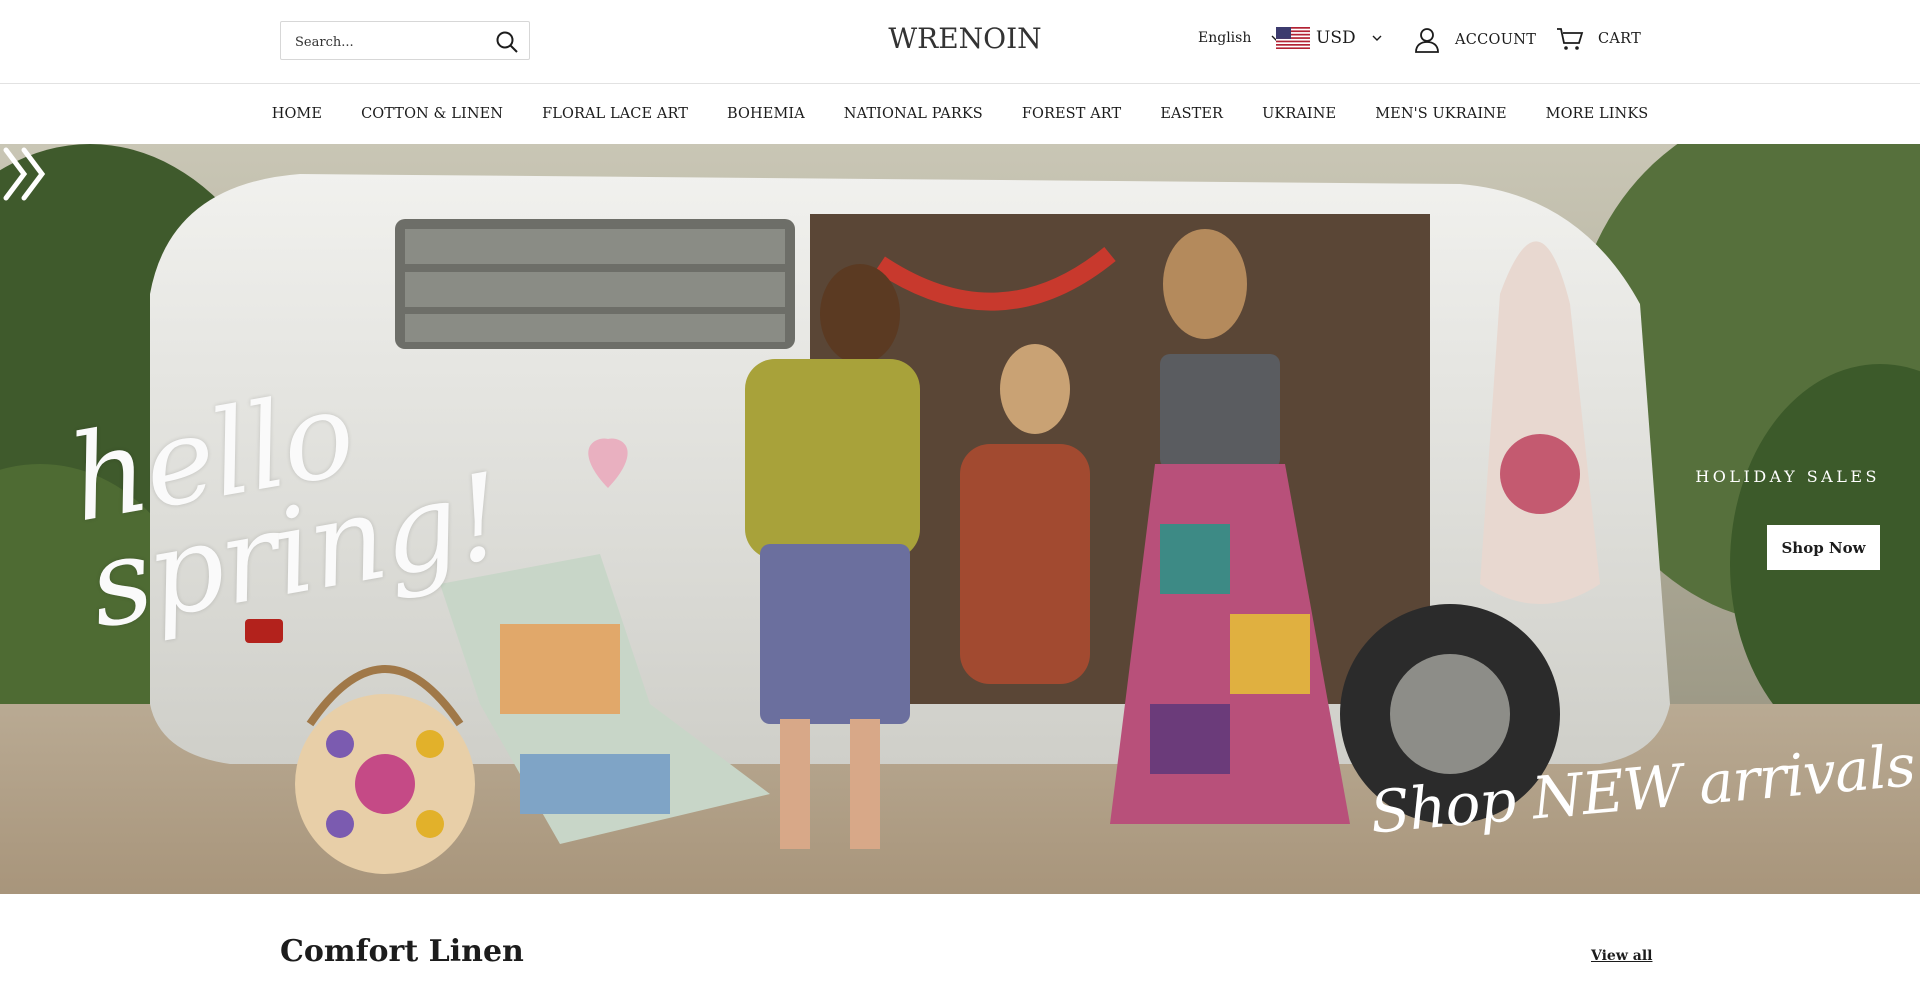 The height and width of the screenshot is (993, 1920). Describe the element at coordinates (1299, 114) in the screenshot. I see `nav-item-ukraine: UKRAINE` at that location.